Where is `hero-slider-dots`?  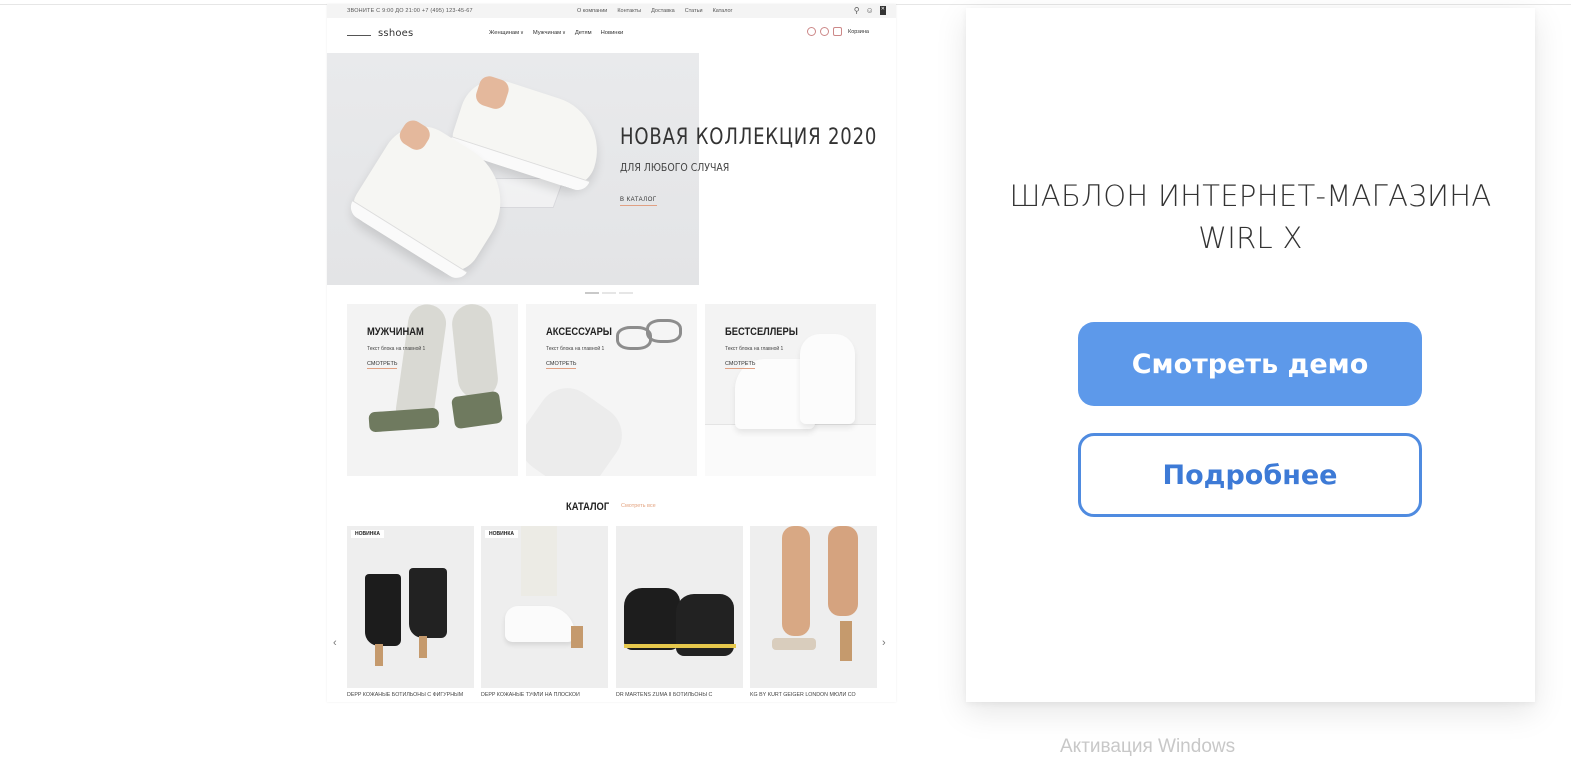
hero-slider-dots is located at coordinates (609, 293).